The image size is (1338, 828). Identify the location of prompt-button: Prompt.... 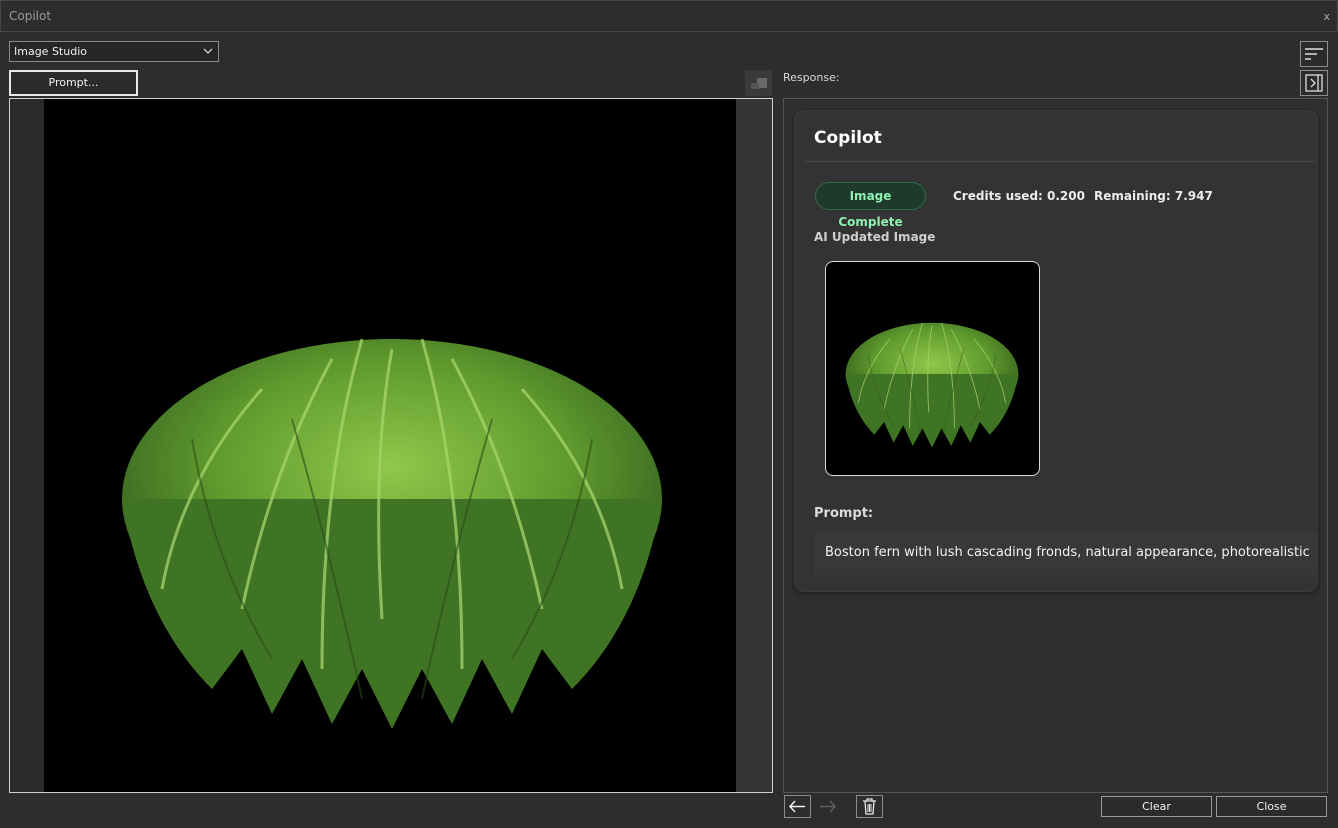
(73, 83).